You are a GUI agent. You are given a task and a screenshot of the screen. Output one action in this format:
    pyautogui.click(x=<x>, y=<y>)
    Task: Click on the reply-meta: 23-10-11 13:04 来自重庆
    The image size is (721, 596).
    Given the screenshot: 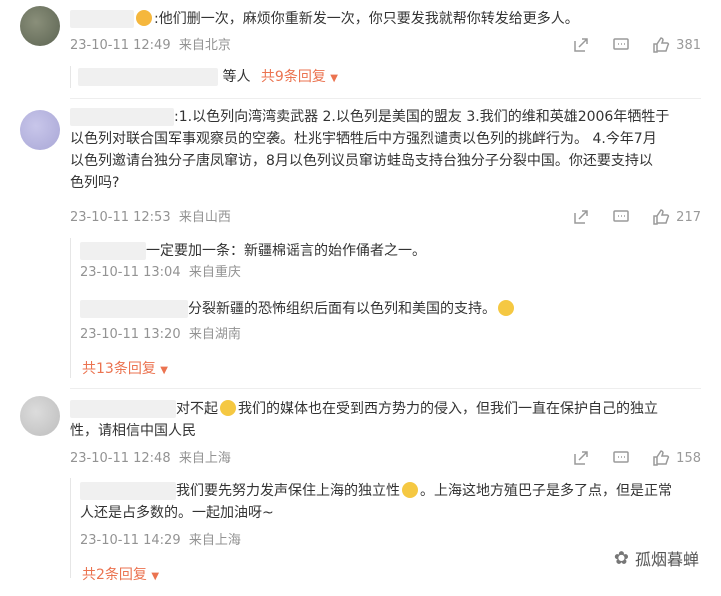 What is the action you would take?
    pyautogui.click(x=253, y=273)
    